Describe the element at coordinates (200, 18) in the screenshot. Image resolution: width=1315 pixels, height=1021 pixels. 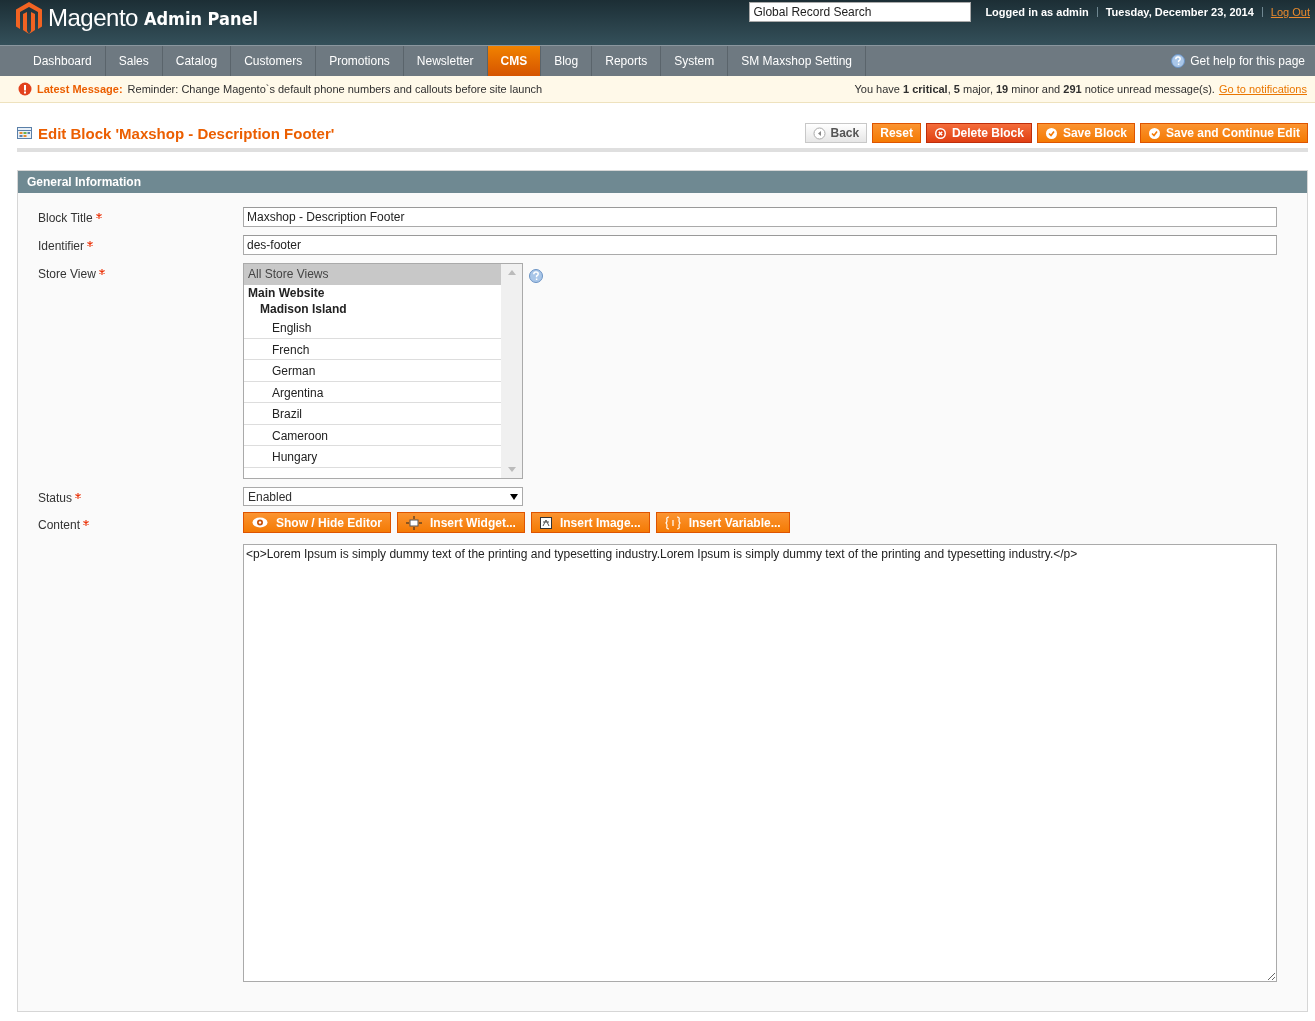
I see `logo-subtitle: Admin Panel` at that location.